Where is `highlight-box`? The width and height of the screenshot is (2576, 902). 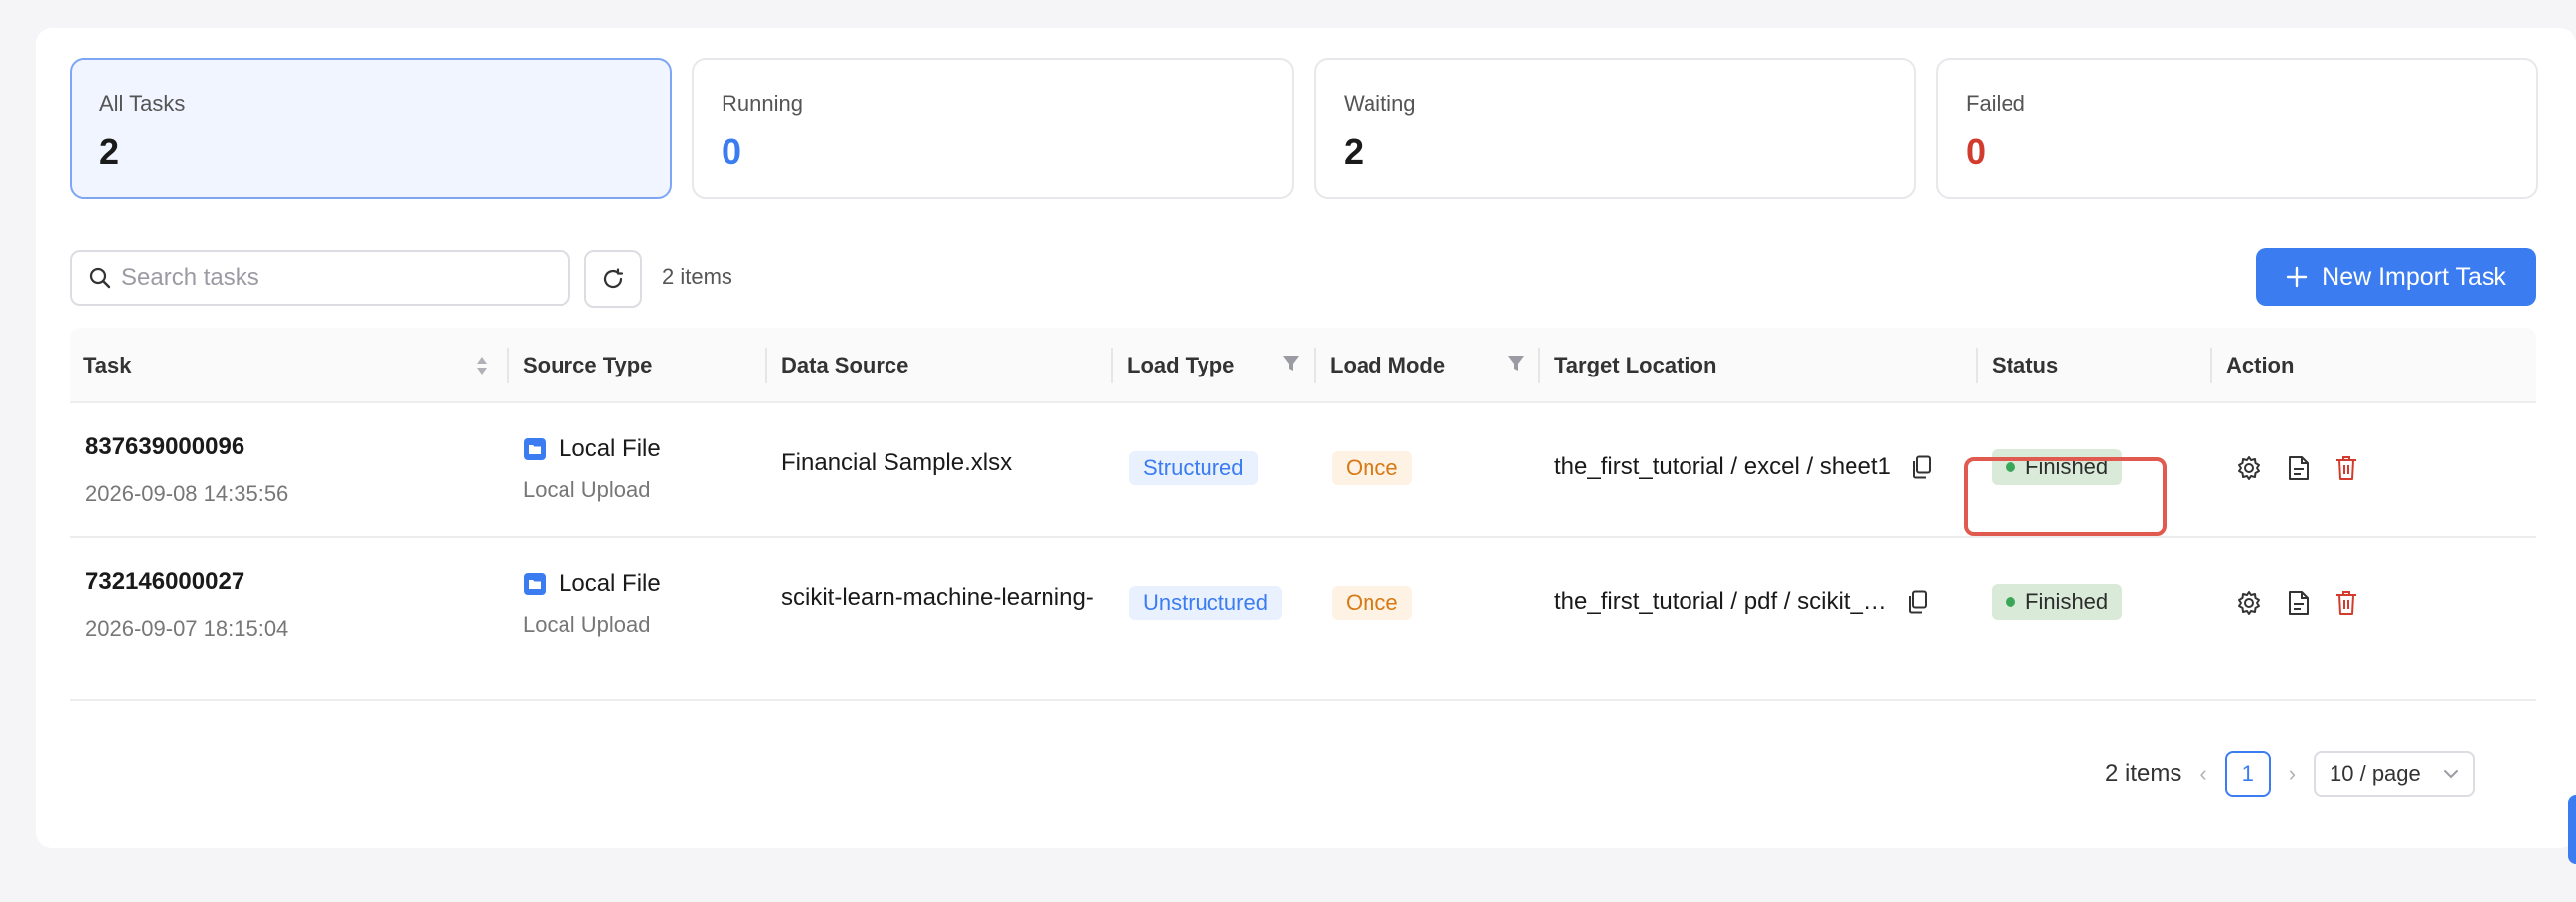 highlight-box is located at coordinates (2065, 496).